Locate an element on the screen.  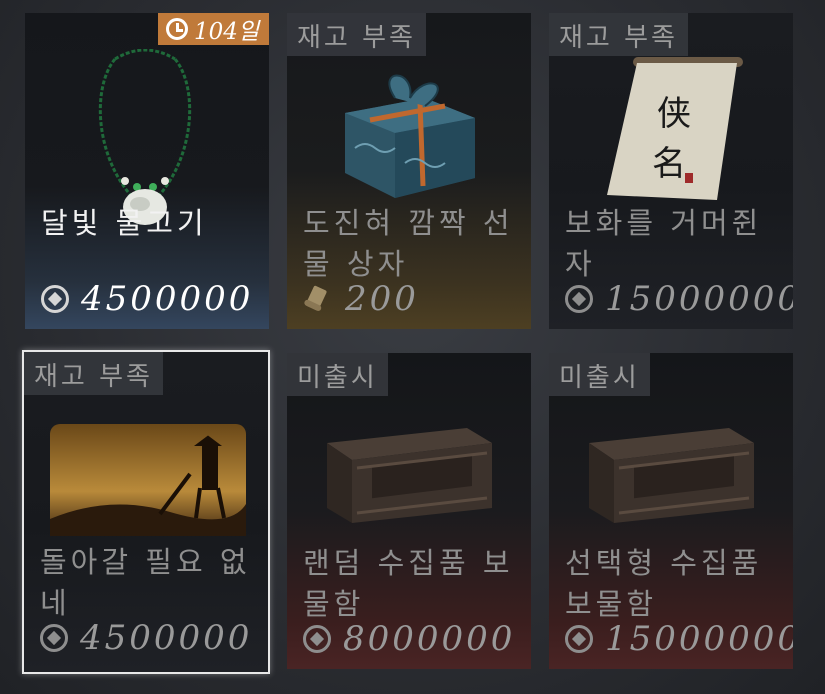
price-row: 200 is located at coordinates (361, 299).